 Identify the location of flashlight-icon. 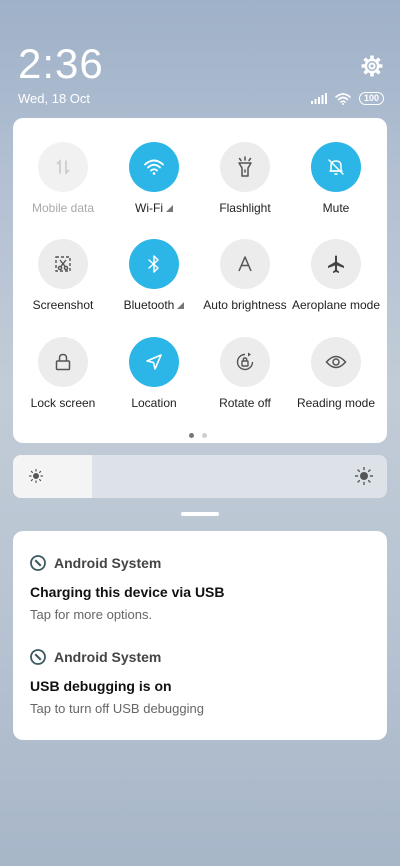
(245, 166).